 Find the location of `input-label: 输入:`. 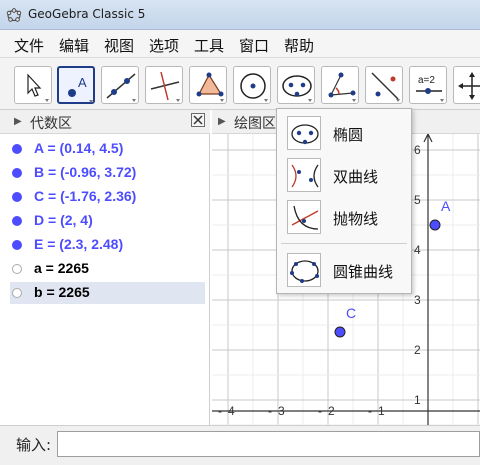

input-label: 输入: is located at coordinates (34, 445).